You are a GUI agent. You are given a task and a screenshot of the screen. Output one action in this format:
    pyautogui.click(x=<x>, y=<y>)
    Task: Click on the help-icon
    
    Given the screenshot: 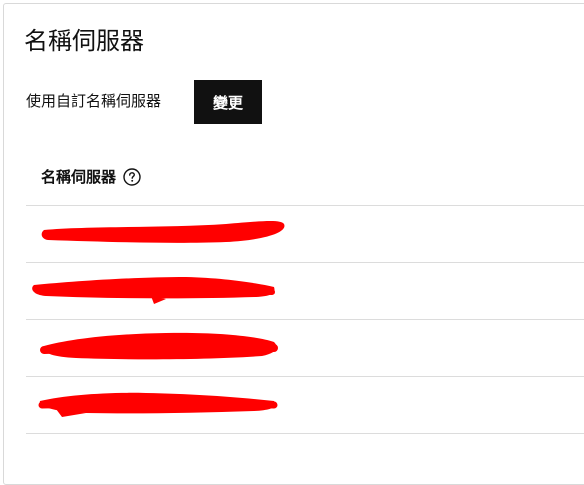 What is the action you would take?
    pyautogui.click(x=132, y=177)
    